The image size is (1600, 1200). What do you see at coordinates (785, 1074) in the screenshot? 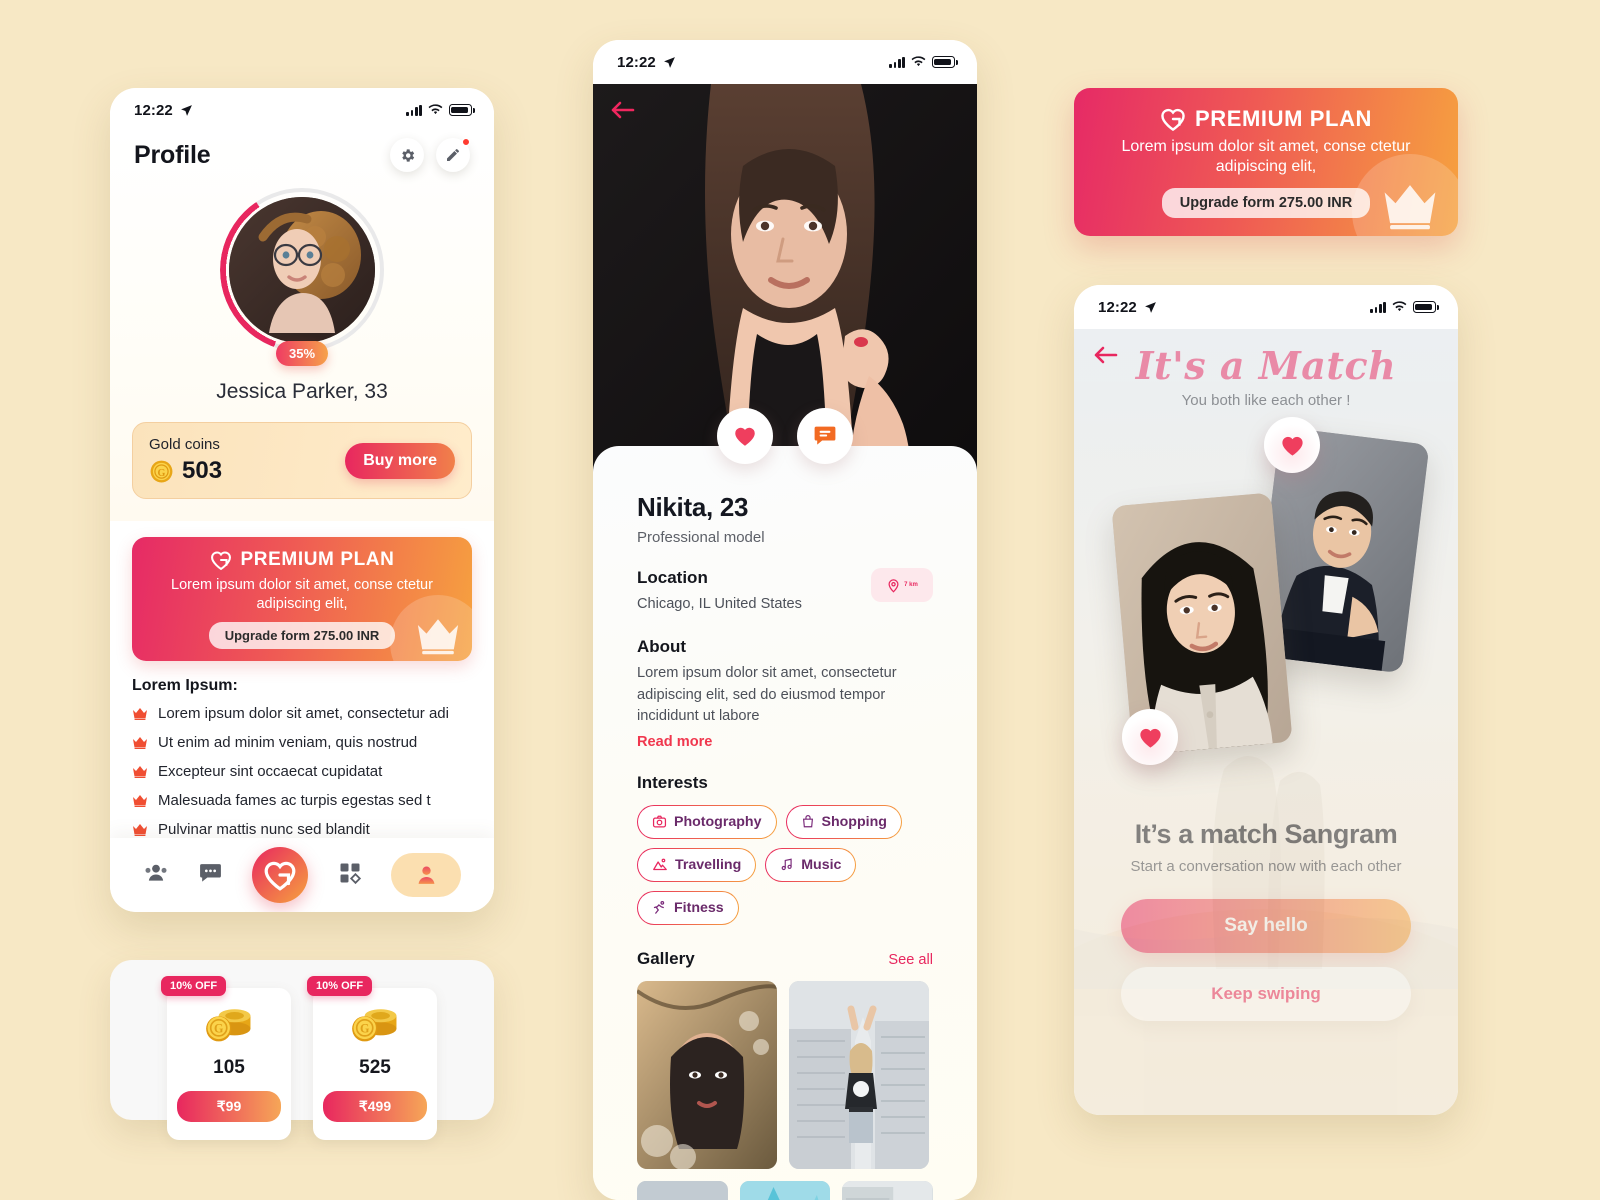
I see `gallery-grid` at bounding box center [785, 1074].